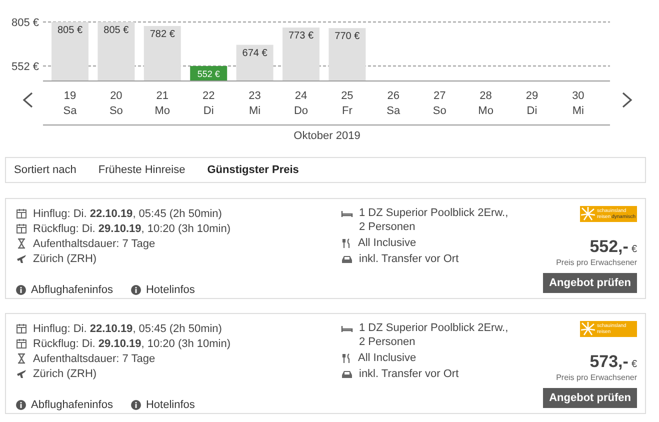 The height and width of the screenshot is (422, 659). Describe the element at coordinates (578, 96) in the screenshot. I see `day-number: 30` at that location.